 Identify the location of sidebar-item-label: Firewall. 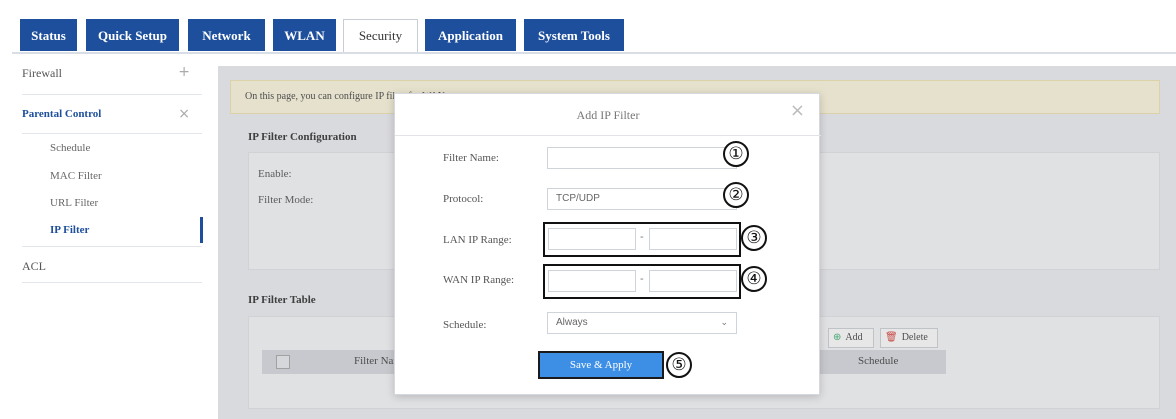
(42, 73).